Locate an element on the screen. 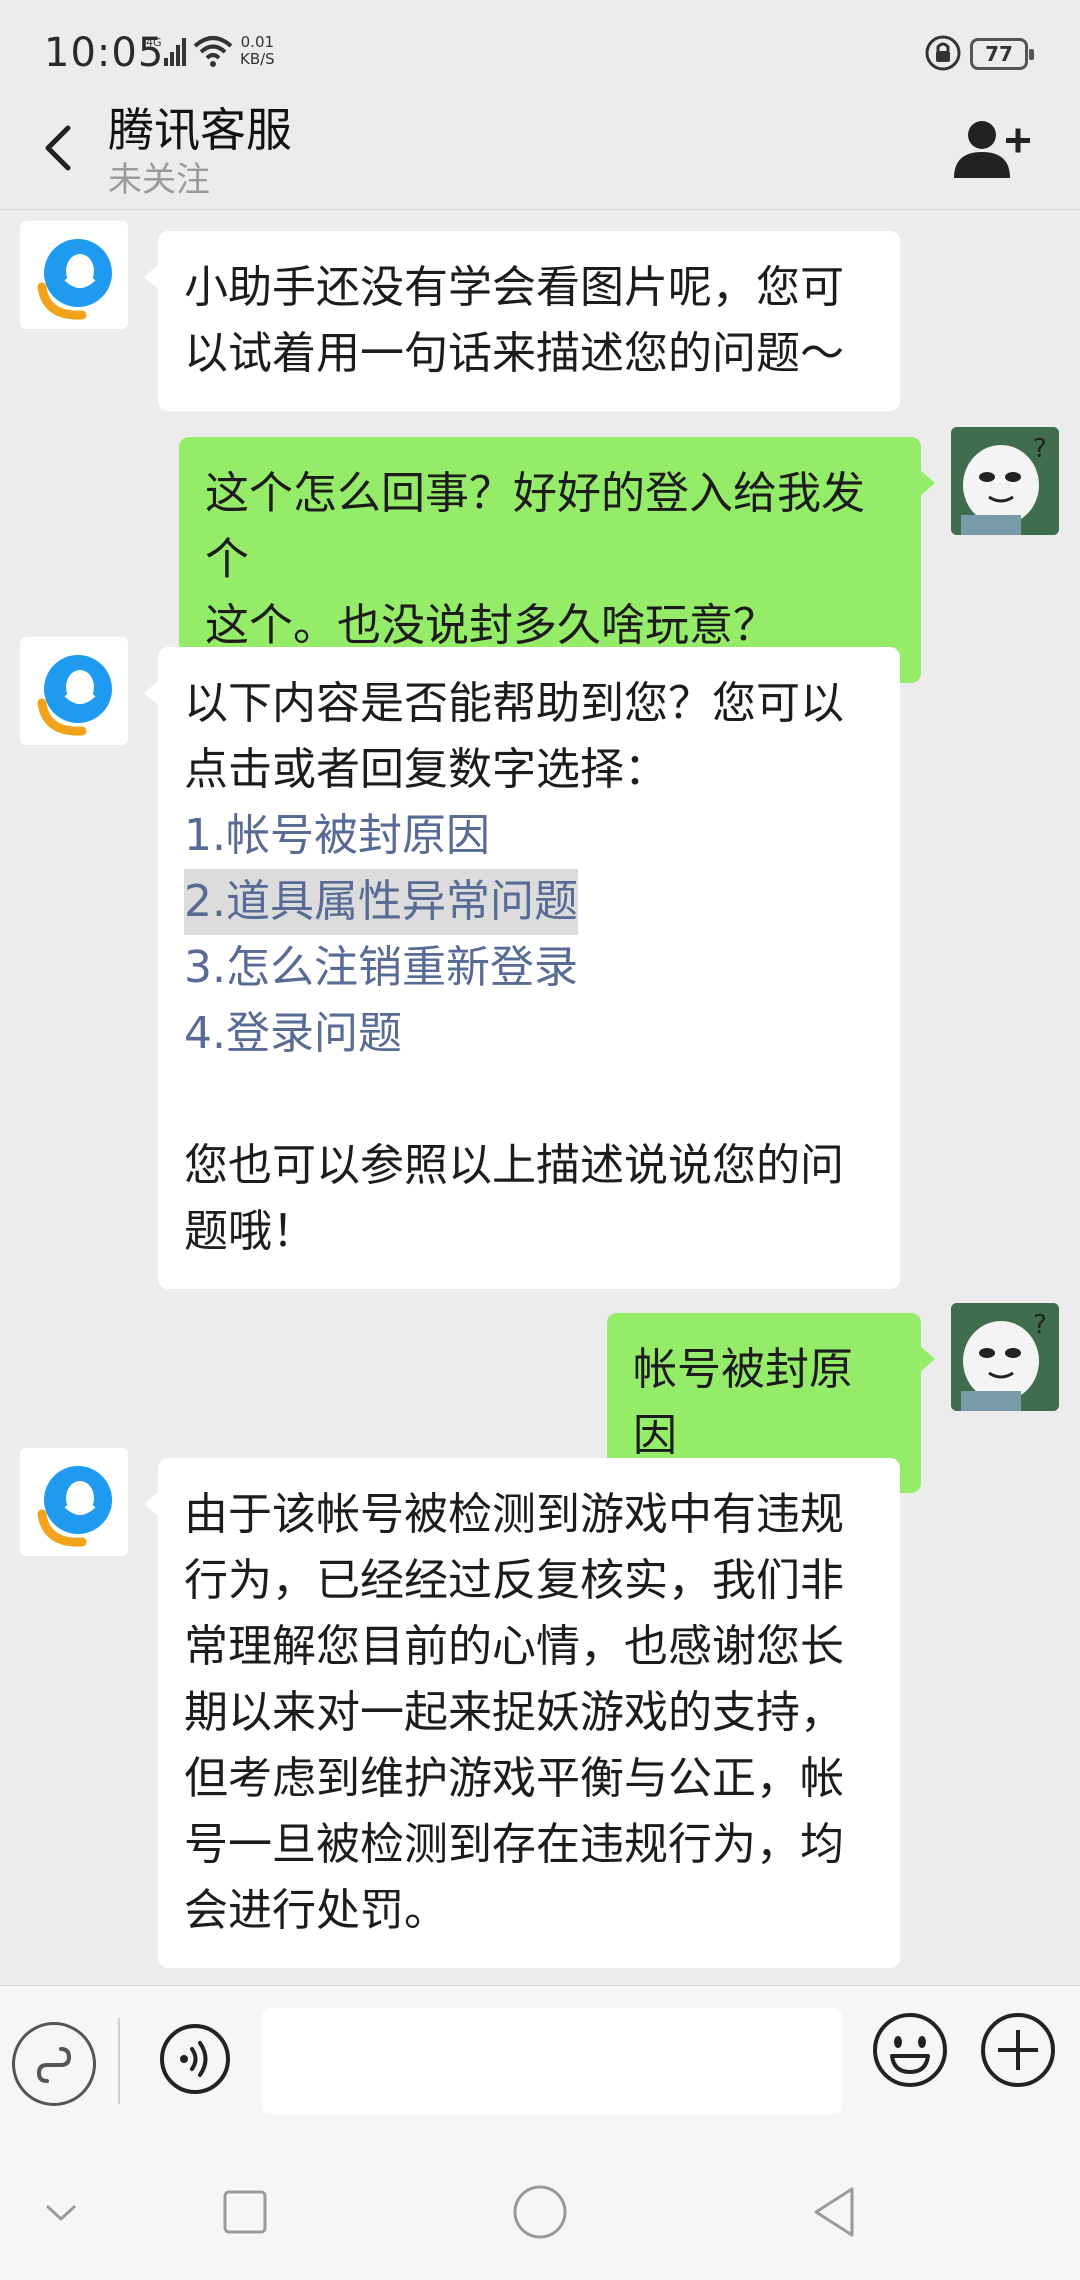 This screenshot has width=1080, height=2280. voice-button is located at coordinates (195, 2059).